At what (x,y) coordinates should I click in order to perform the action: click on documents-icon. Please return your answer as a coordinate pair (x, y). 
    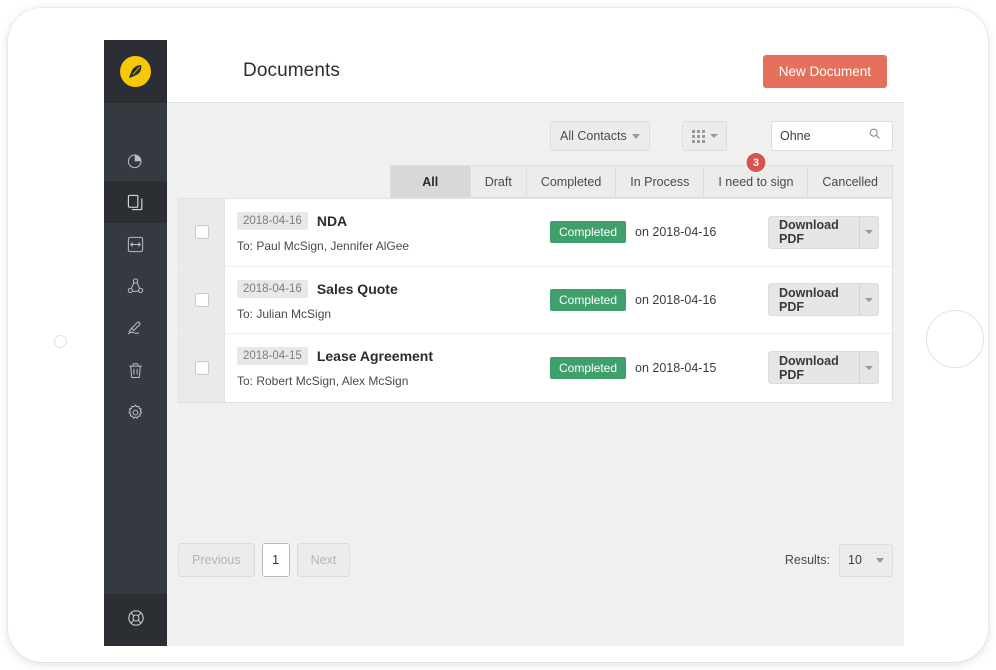
    Looking at the image, I should click on (135, 202).